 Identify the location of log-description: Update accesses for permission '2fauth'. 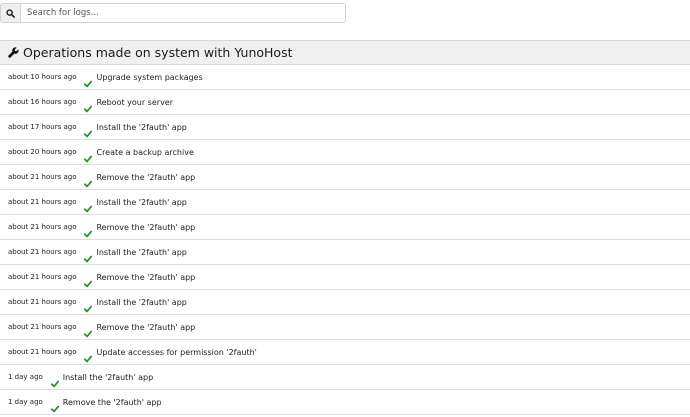
(176, 352).